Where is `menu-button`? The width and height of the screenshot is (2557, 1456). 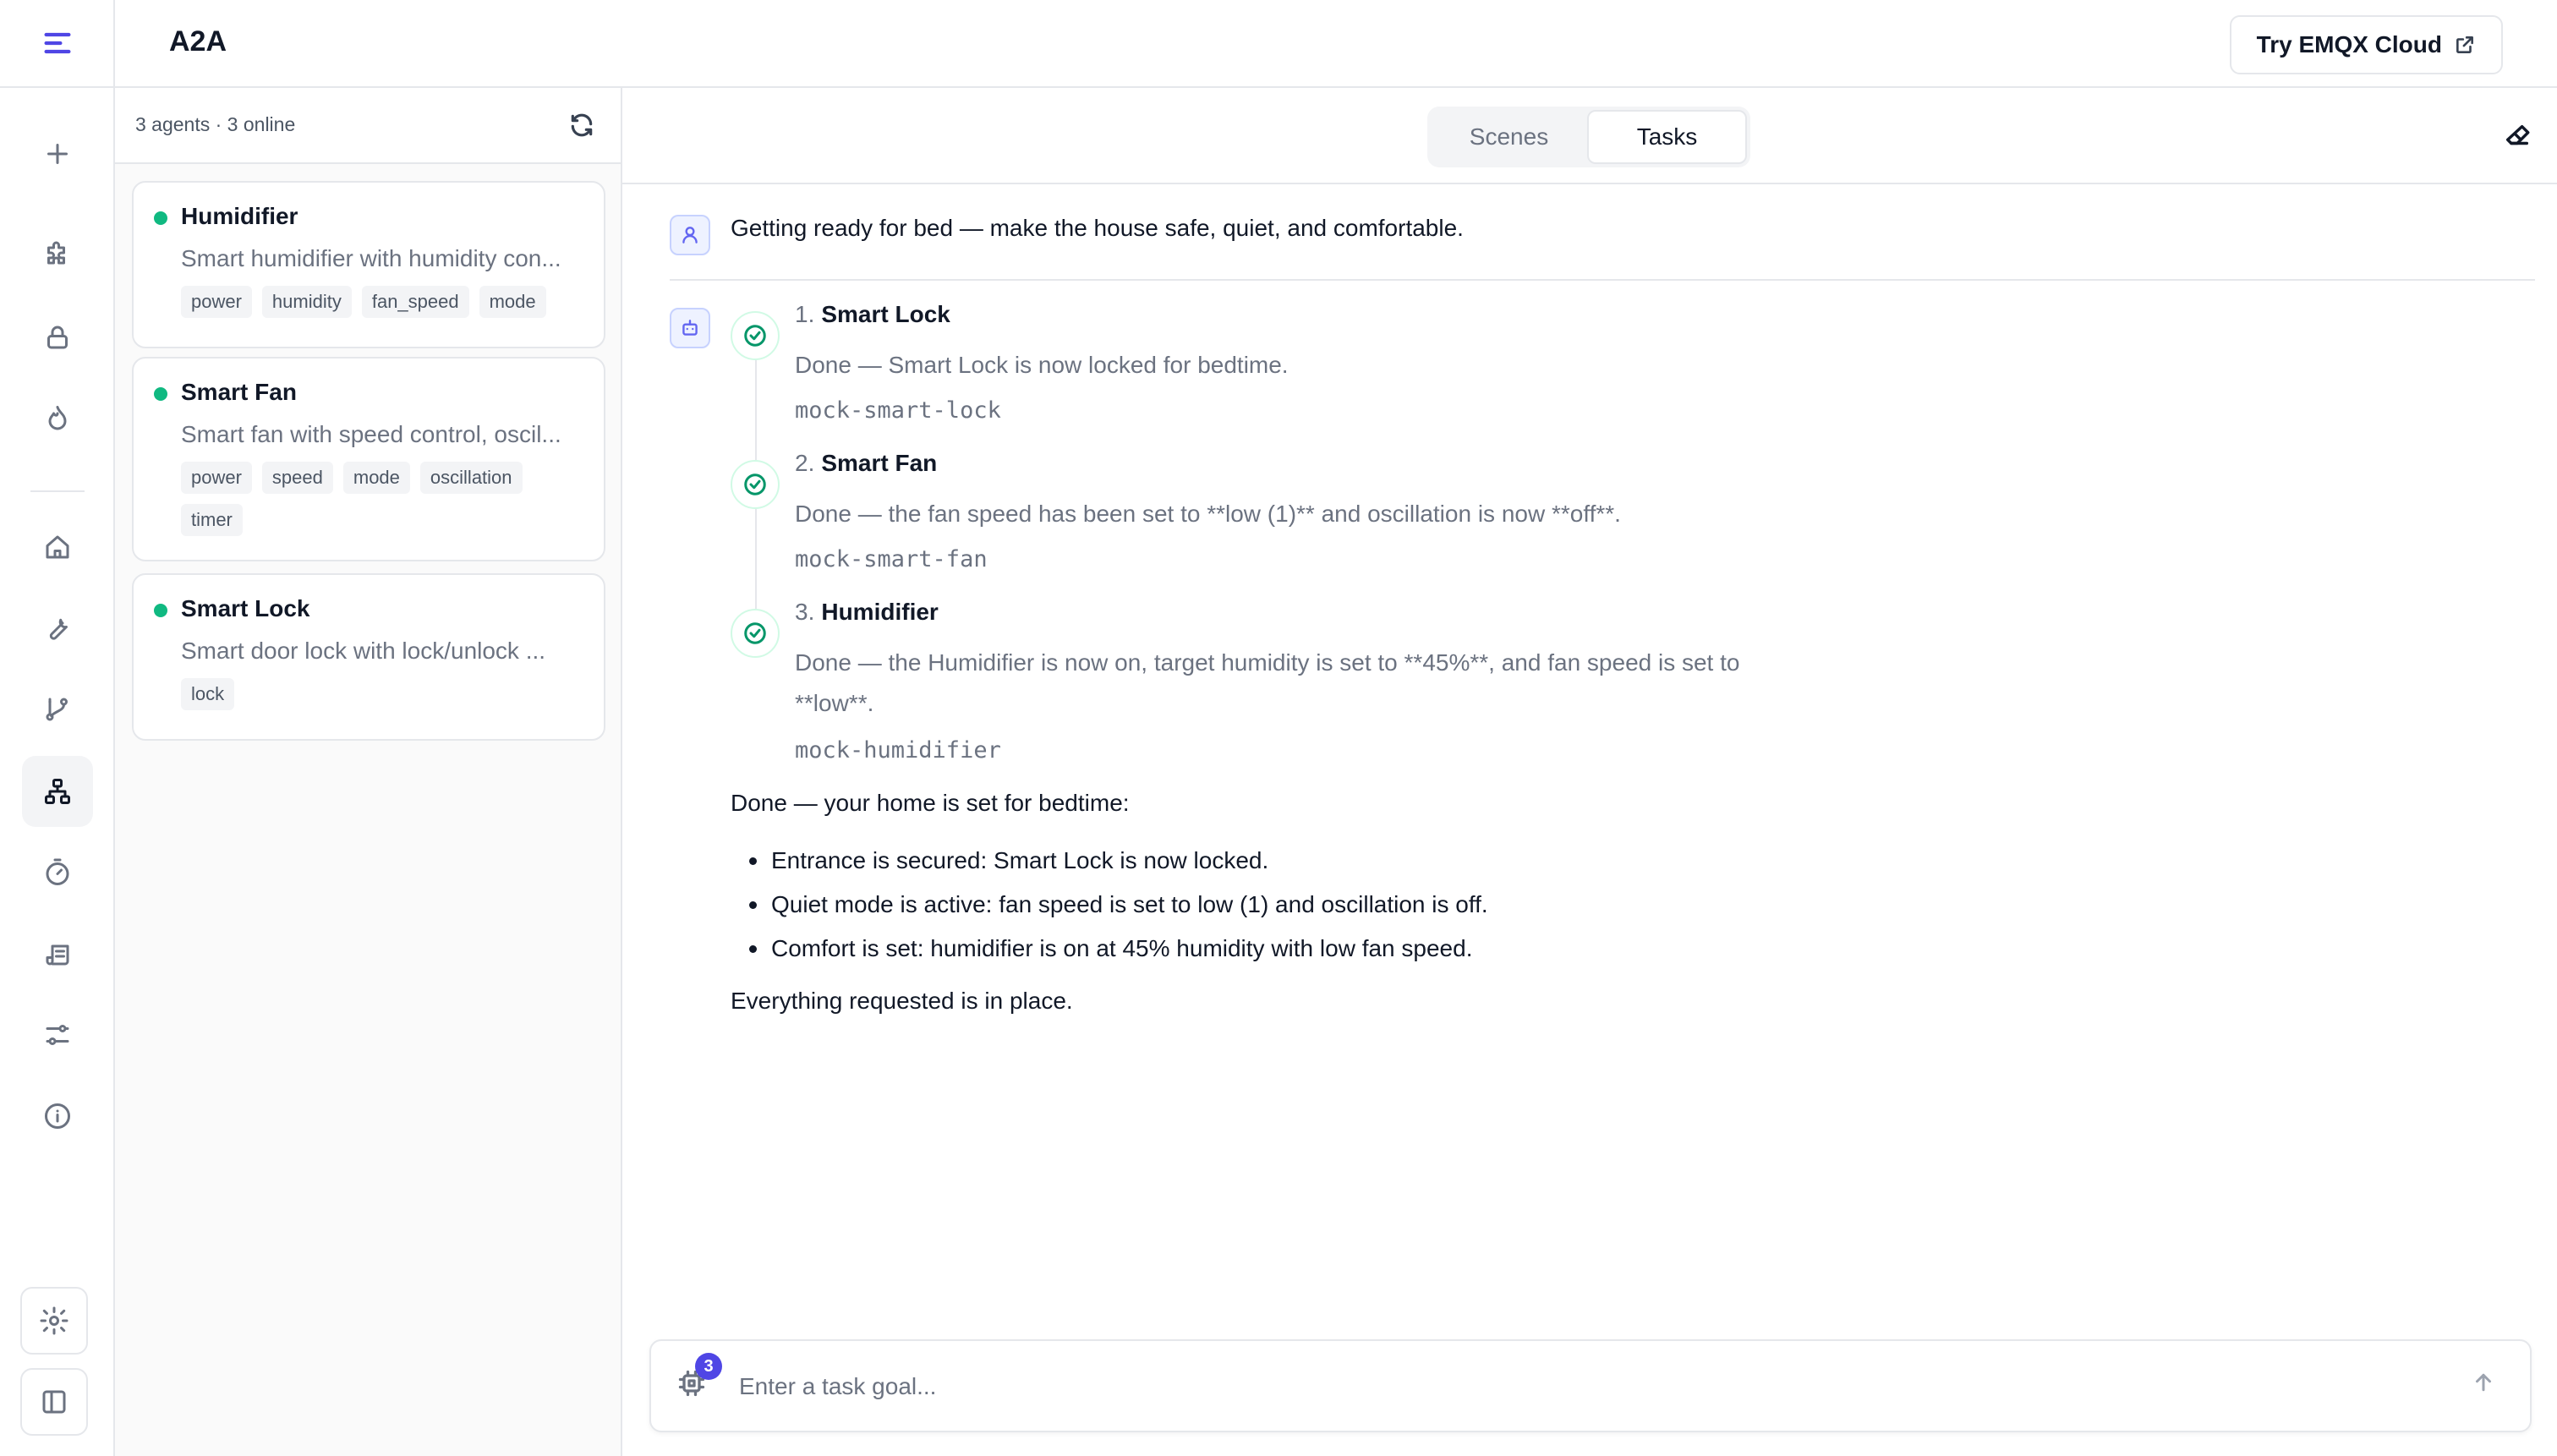
menu-button is located at coordinates (57, 44).